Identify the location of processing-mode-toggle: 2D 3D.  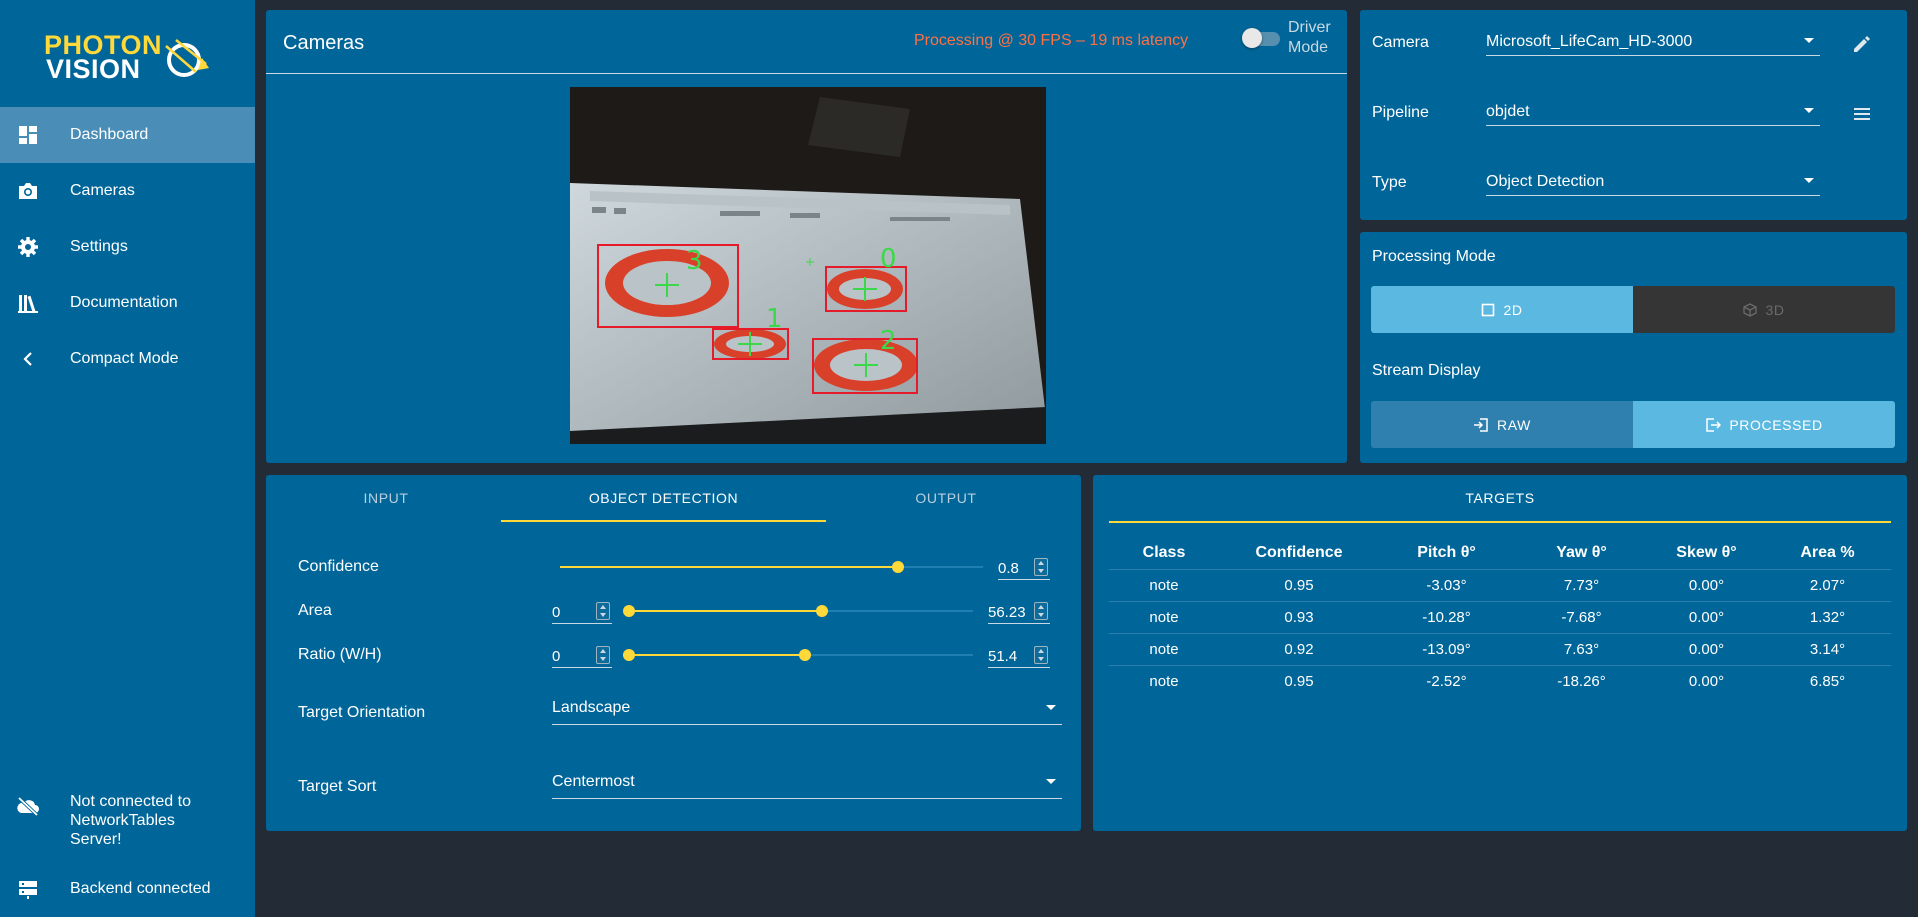
(1633, 309).